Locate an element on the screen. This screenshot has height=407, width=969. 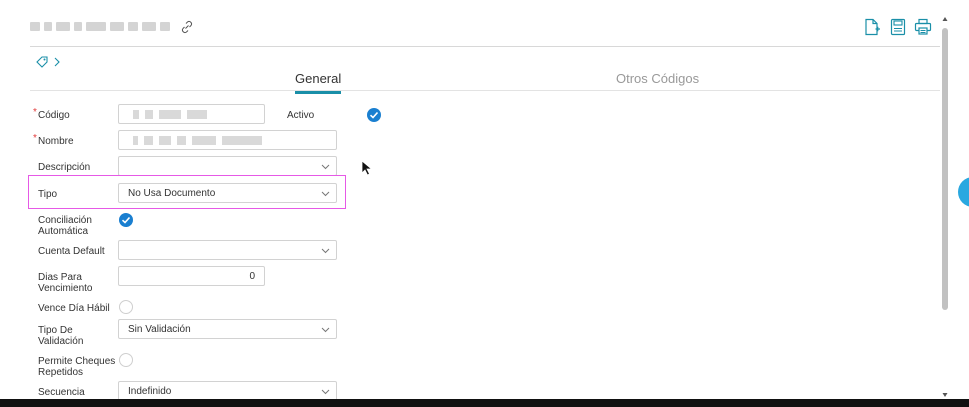
tabs-divider is located at coordinates (485, 90).